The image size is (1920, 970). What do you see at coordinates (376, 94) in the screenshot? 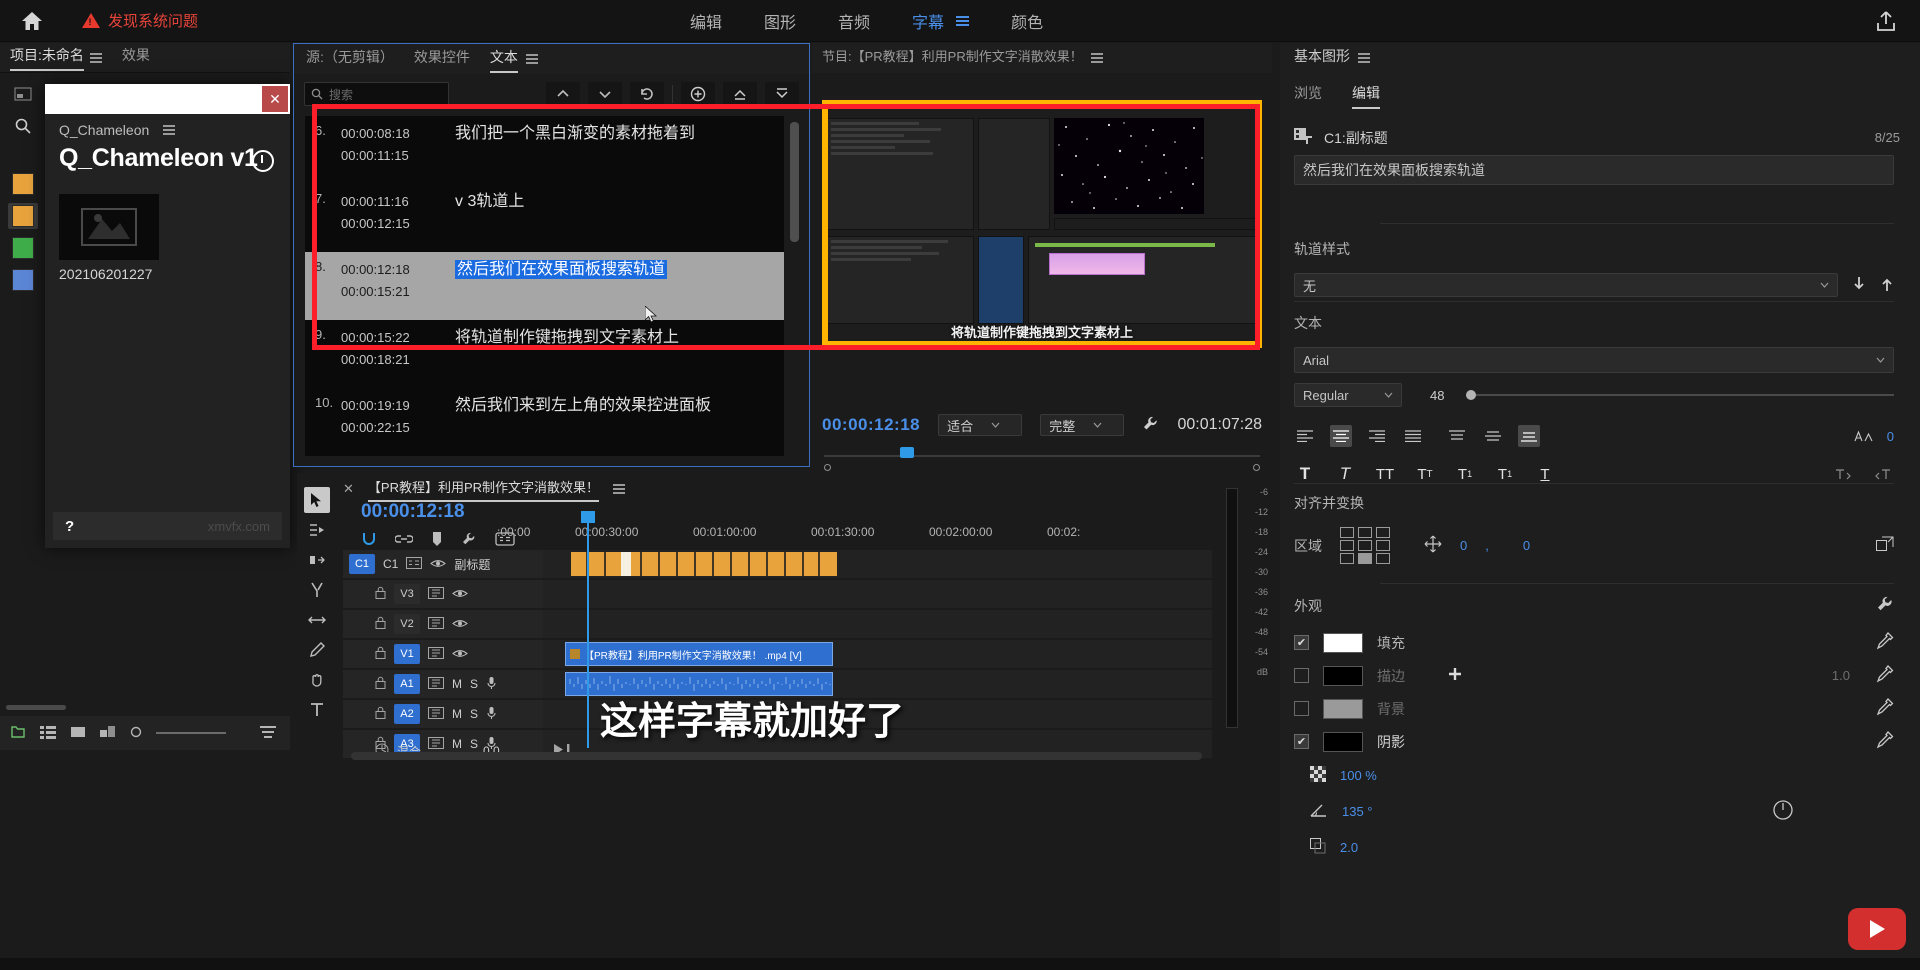
I see `search-input: 搜索` at bounding box center [376, 94].